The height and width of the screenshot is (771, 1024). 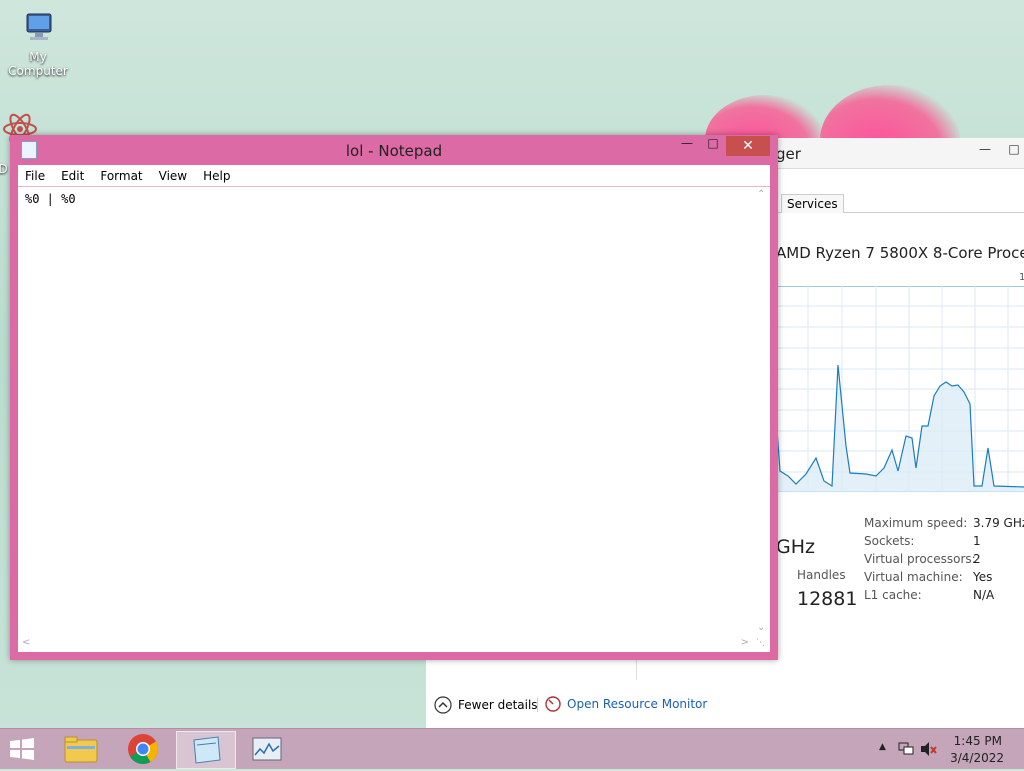 I want to click on stat-value: 1, so click(x=977, y=541).